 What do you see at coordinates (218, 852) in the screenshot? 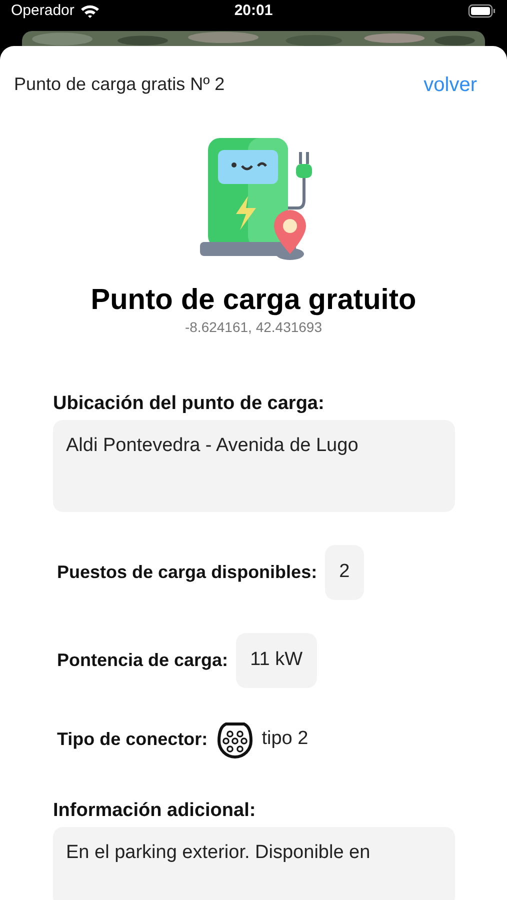
I see `additional-text: En el parking exterior. Disponible en` at bounding box center [218, 852].